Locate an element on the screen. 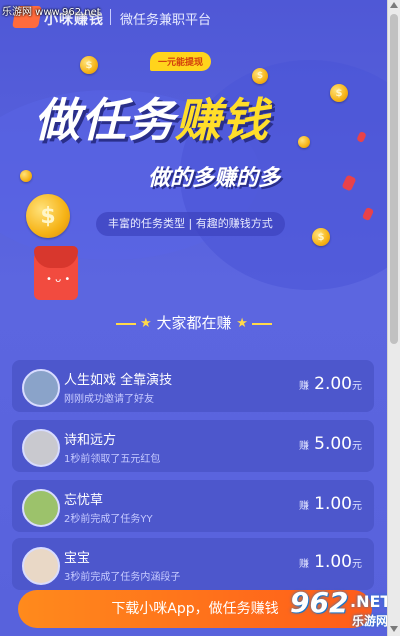 Image resolution: width=400 pixels, height=636 pixels. reward-value: 2.00 is located at coordinates (333, 384).